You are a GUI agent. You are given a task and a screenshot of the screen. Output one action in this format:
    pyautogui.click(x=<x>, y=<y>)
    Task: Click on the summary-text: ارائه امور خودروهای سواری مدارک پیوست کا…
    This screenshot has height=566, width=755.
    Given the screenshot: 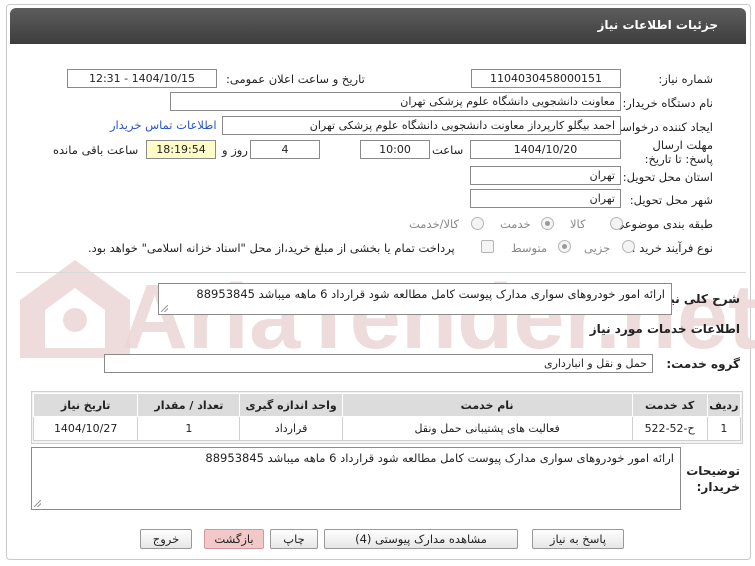 What is the action you would take?
    pyautogui.click(x=430, y=294)
    